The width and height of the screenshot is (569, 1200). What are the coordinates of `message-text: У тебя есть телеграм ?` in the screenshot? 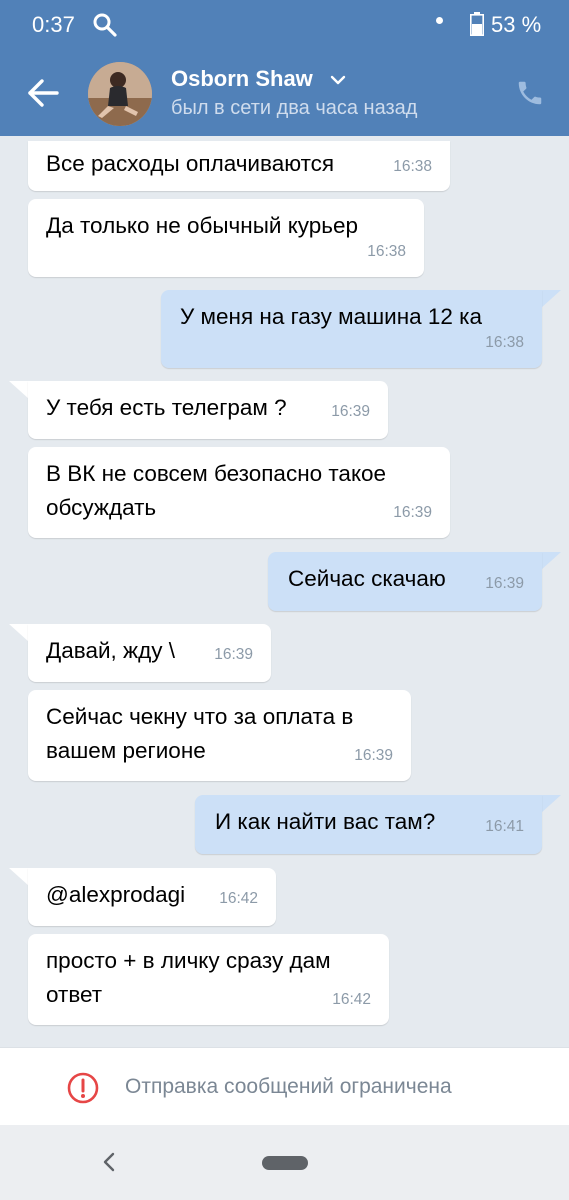 It's located at (166, 407).